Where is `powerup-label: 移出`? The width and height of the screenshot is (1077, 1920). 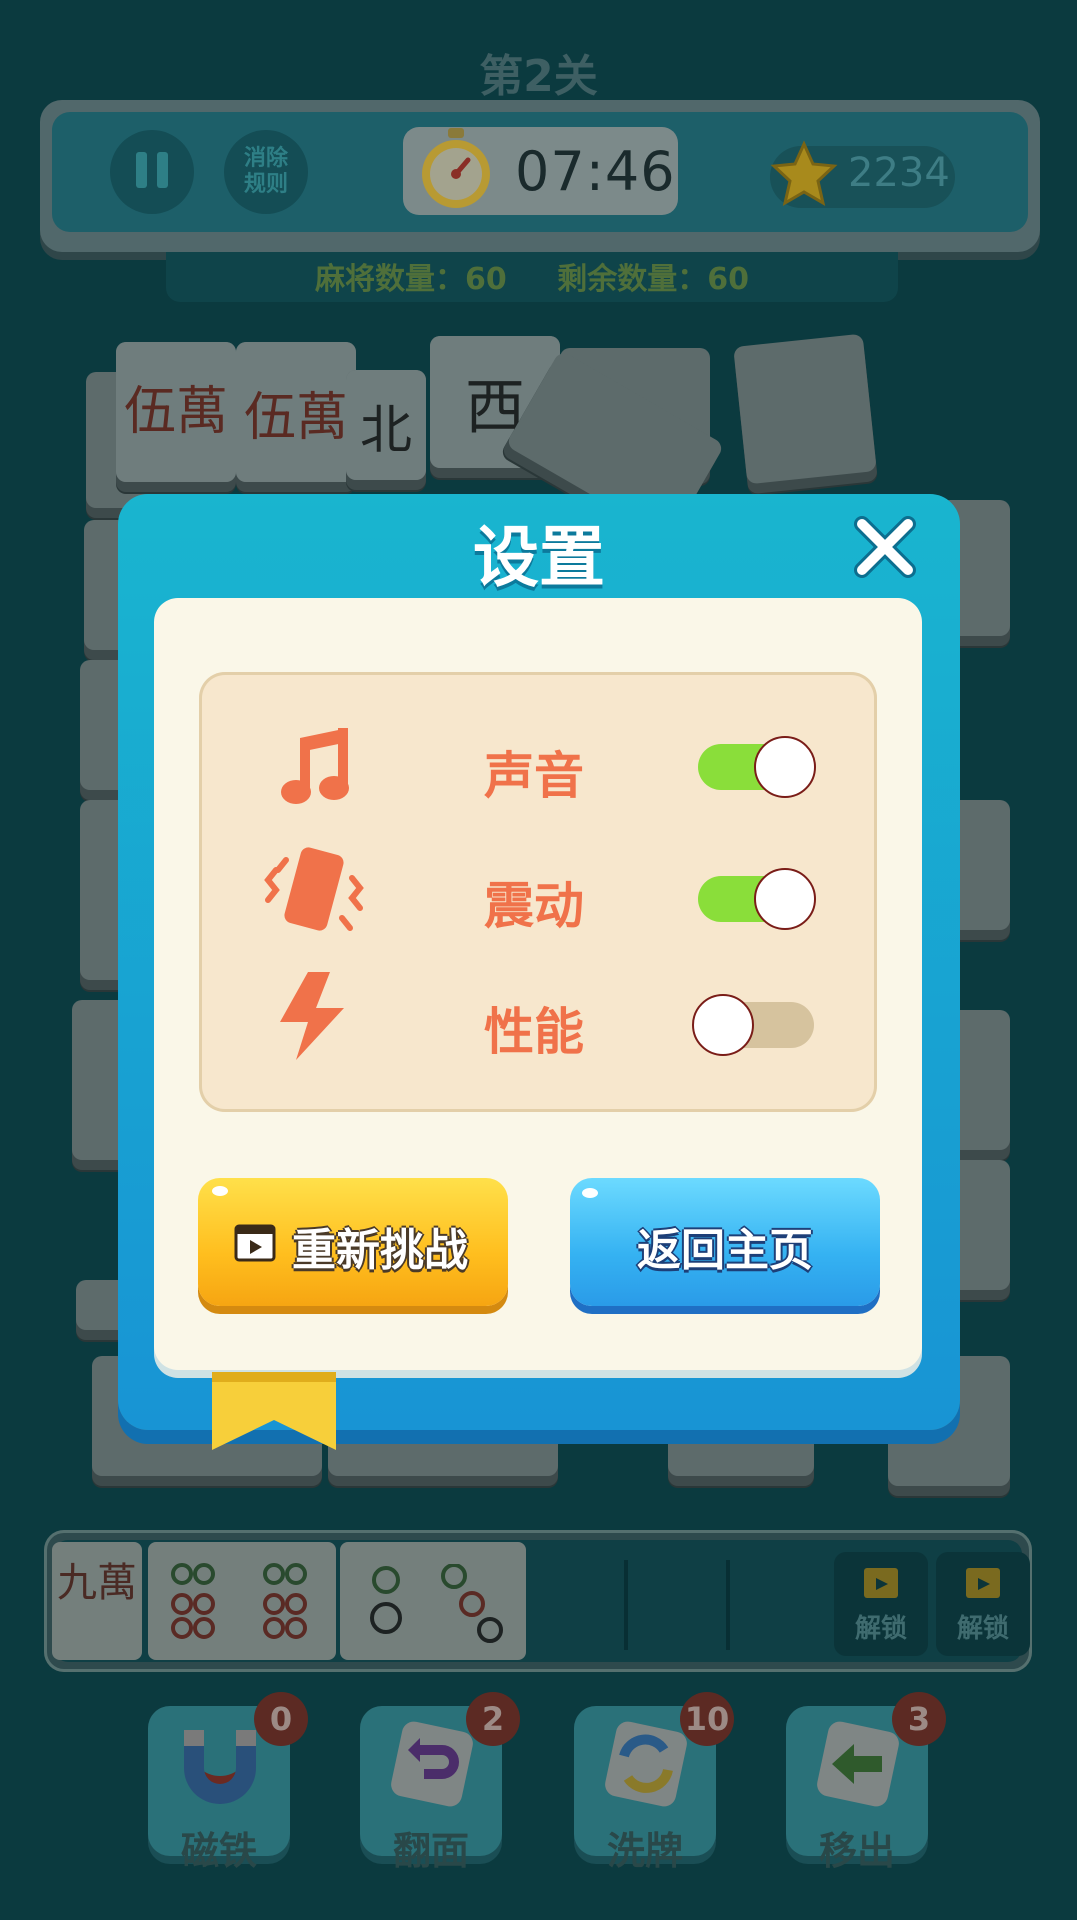
powerup-label: 移出 is located at coordinates (856, 1851).